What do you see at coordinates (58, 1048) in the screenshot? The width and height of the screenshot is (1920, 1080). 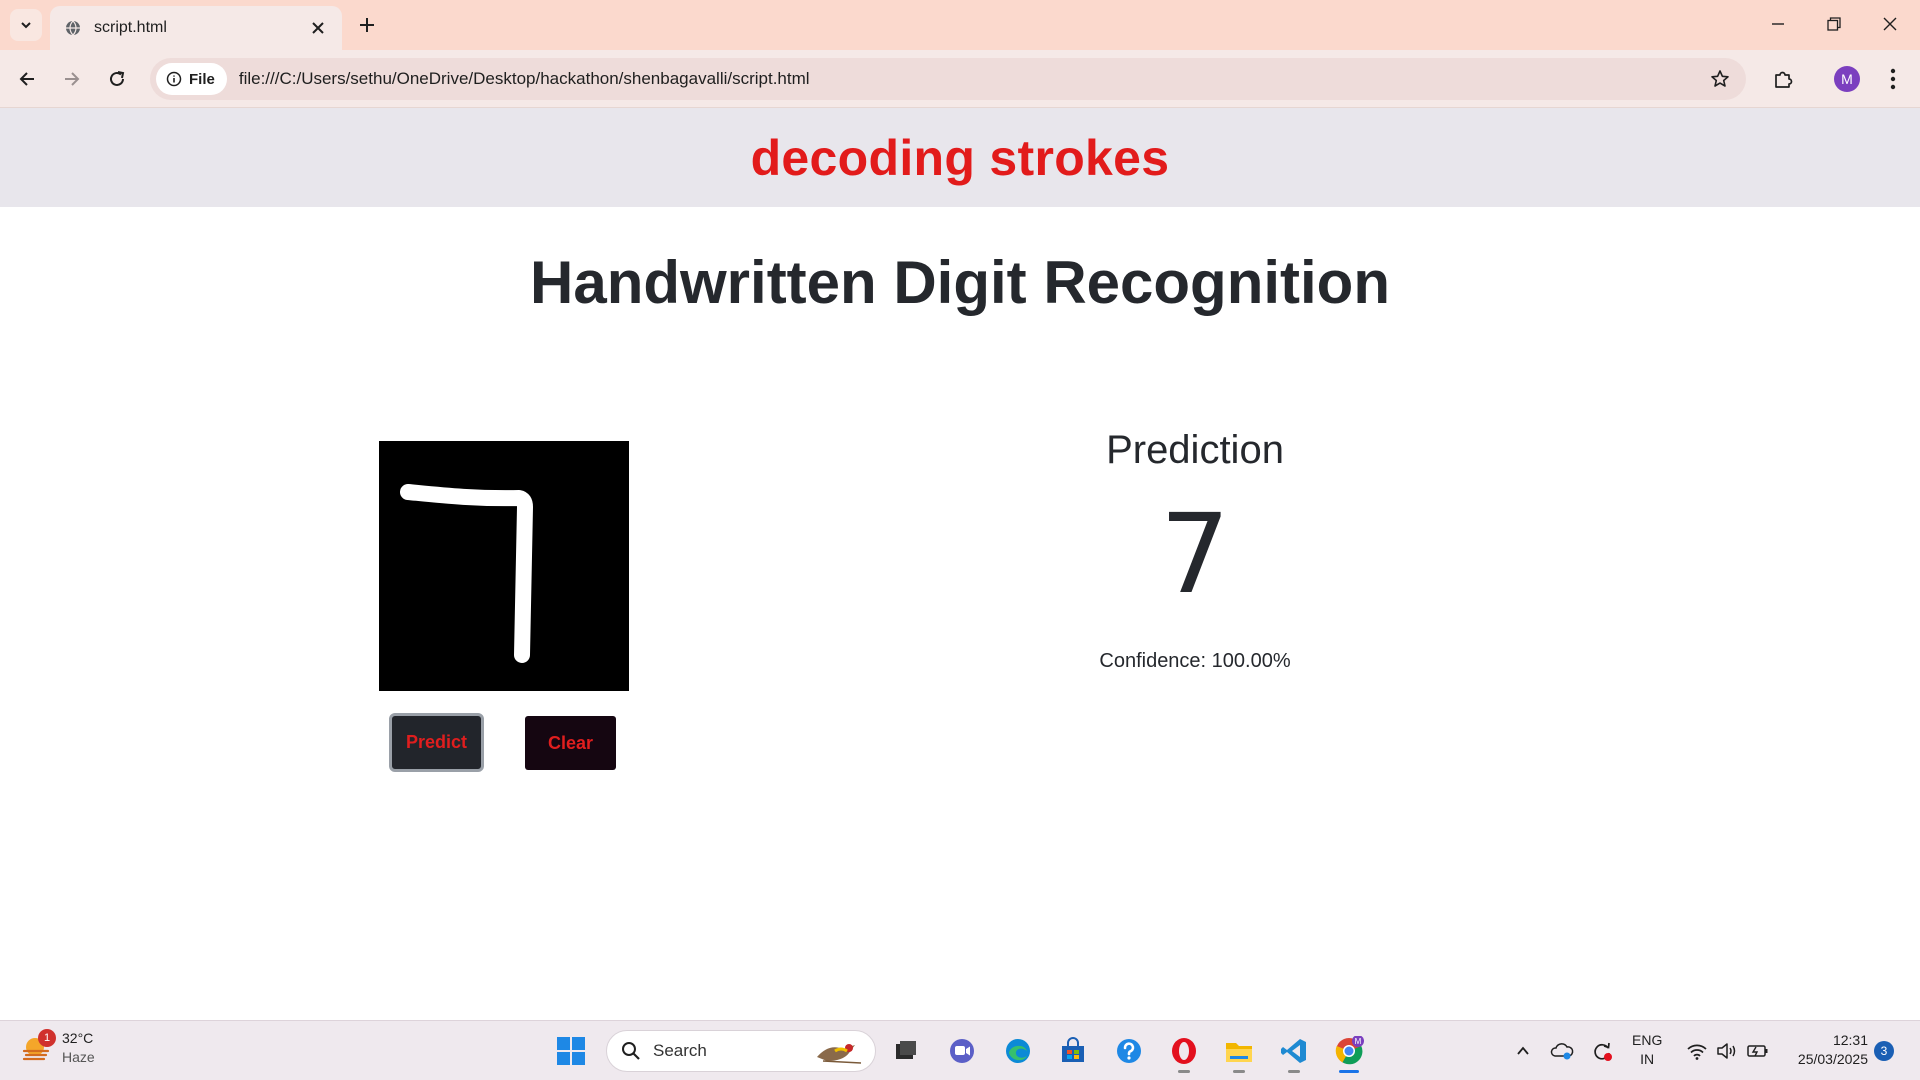 I see `weather-widget: 1 32°C Haze` at bounding box center [58, 1048].